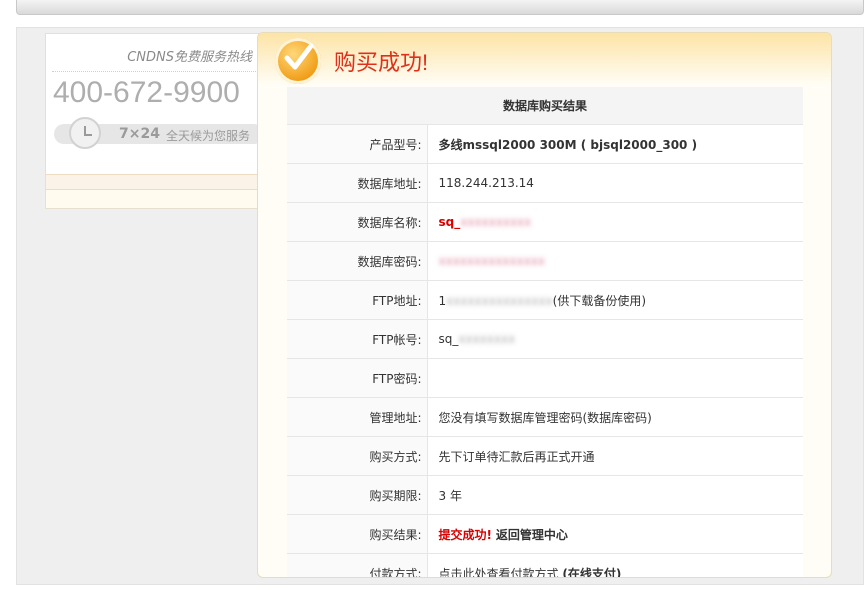 This screenshot has width=864, height=590. I want to click on row-label: FTP密码:, so click(357, 378).